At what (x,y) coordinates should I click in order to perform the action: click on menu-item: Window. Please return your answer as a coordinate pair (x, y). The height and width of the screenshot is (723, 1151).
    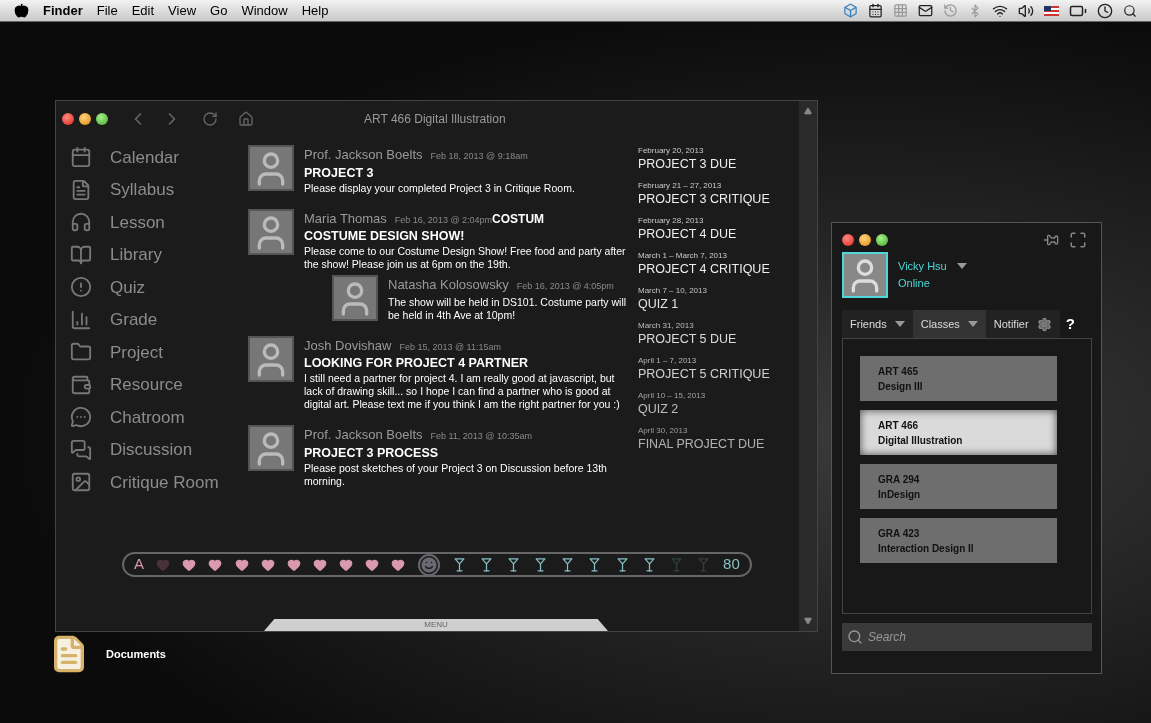
    Looking at the image, I should click on (264, 10).